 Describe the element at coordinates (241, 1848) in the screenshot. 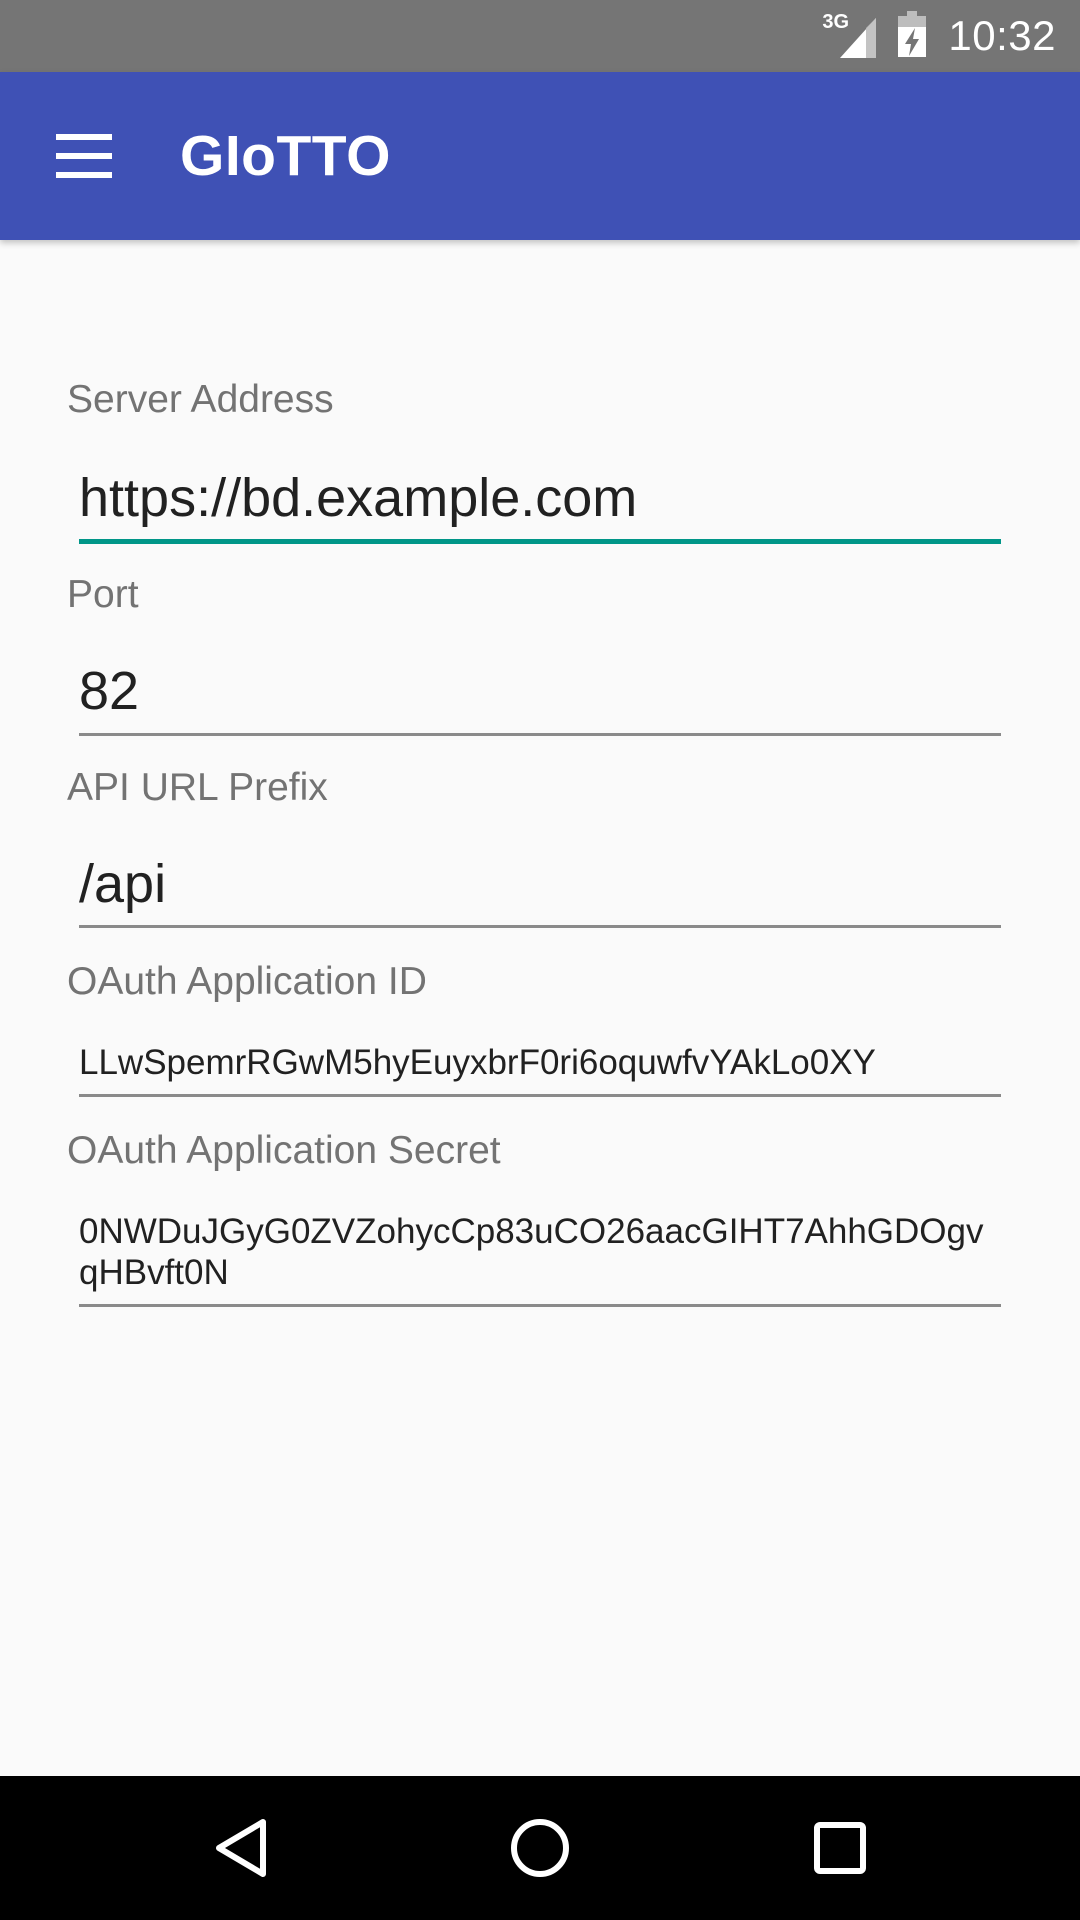

I see `back-icon` at that location.